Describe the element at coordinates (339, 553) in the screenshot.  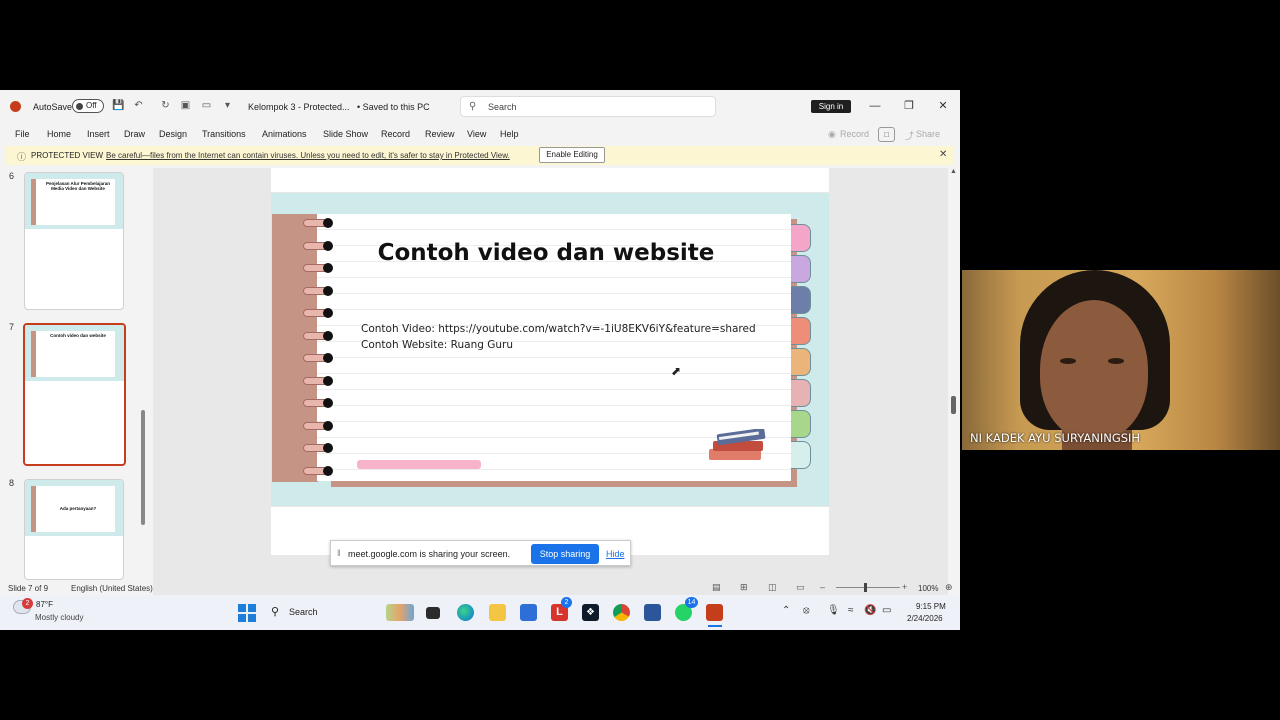
I see `drag-handle-icon: ‖` at that location.